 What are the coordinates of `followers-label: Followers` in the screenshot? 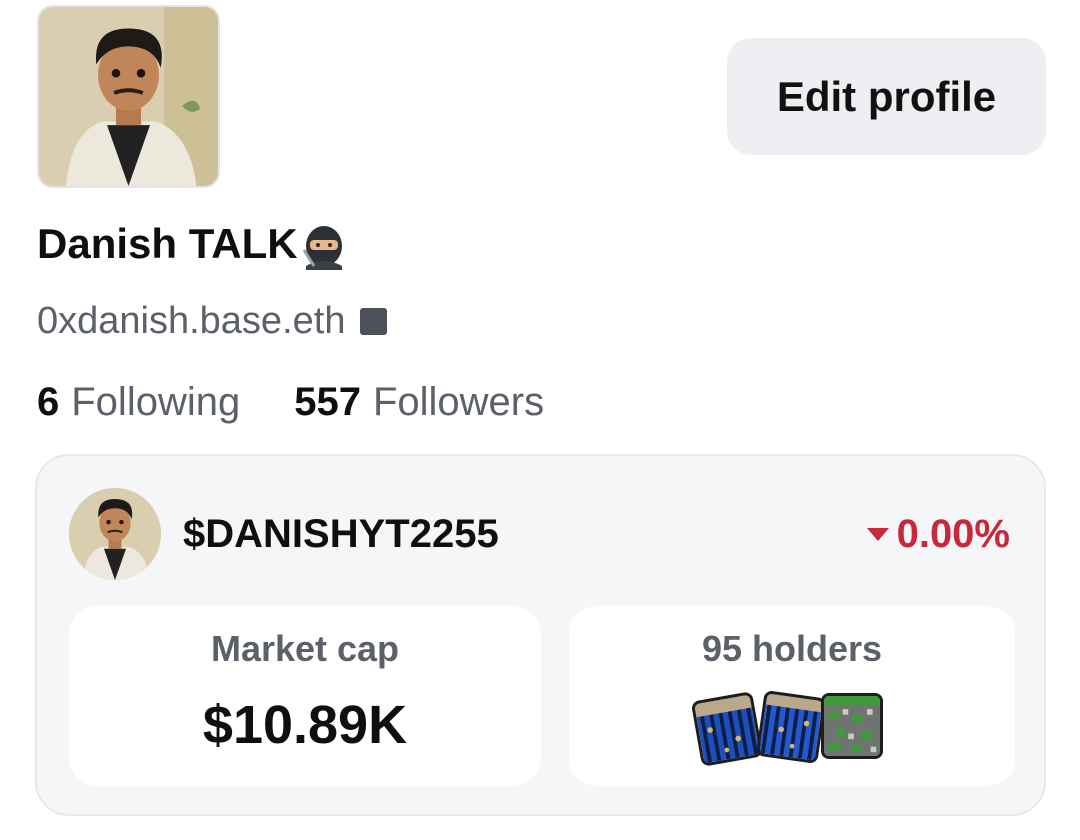 It's located at (458, 401).